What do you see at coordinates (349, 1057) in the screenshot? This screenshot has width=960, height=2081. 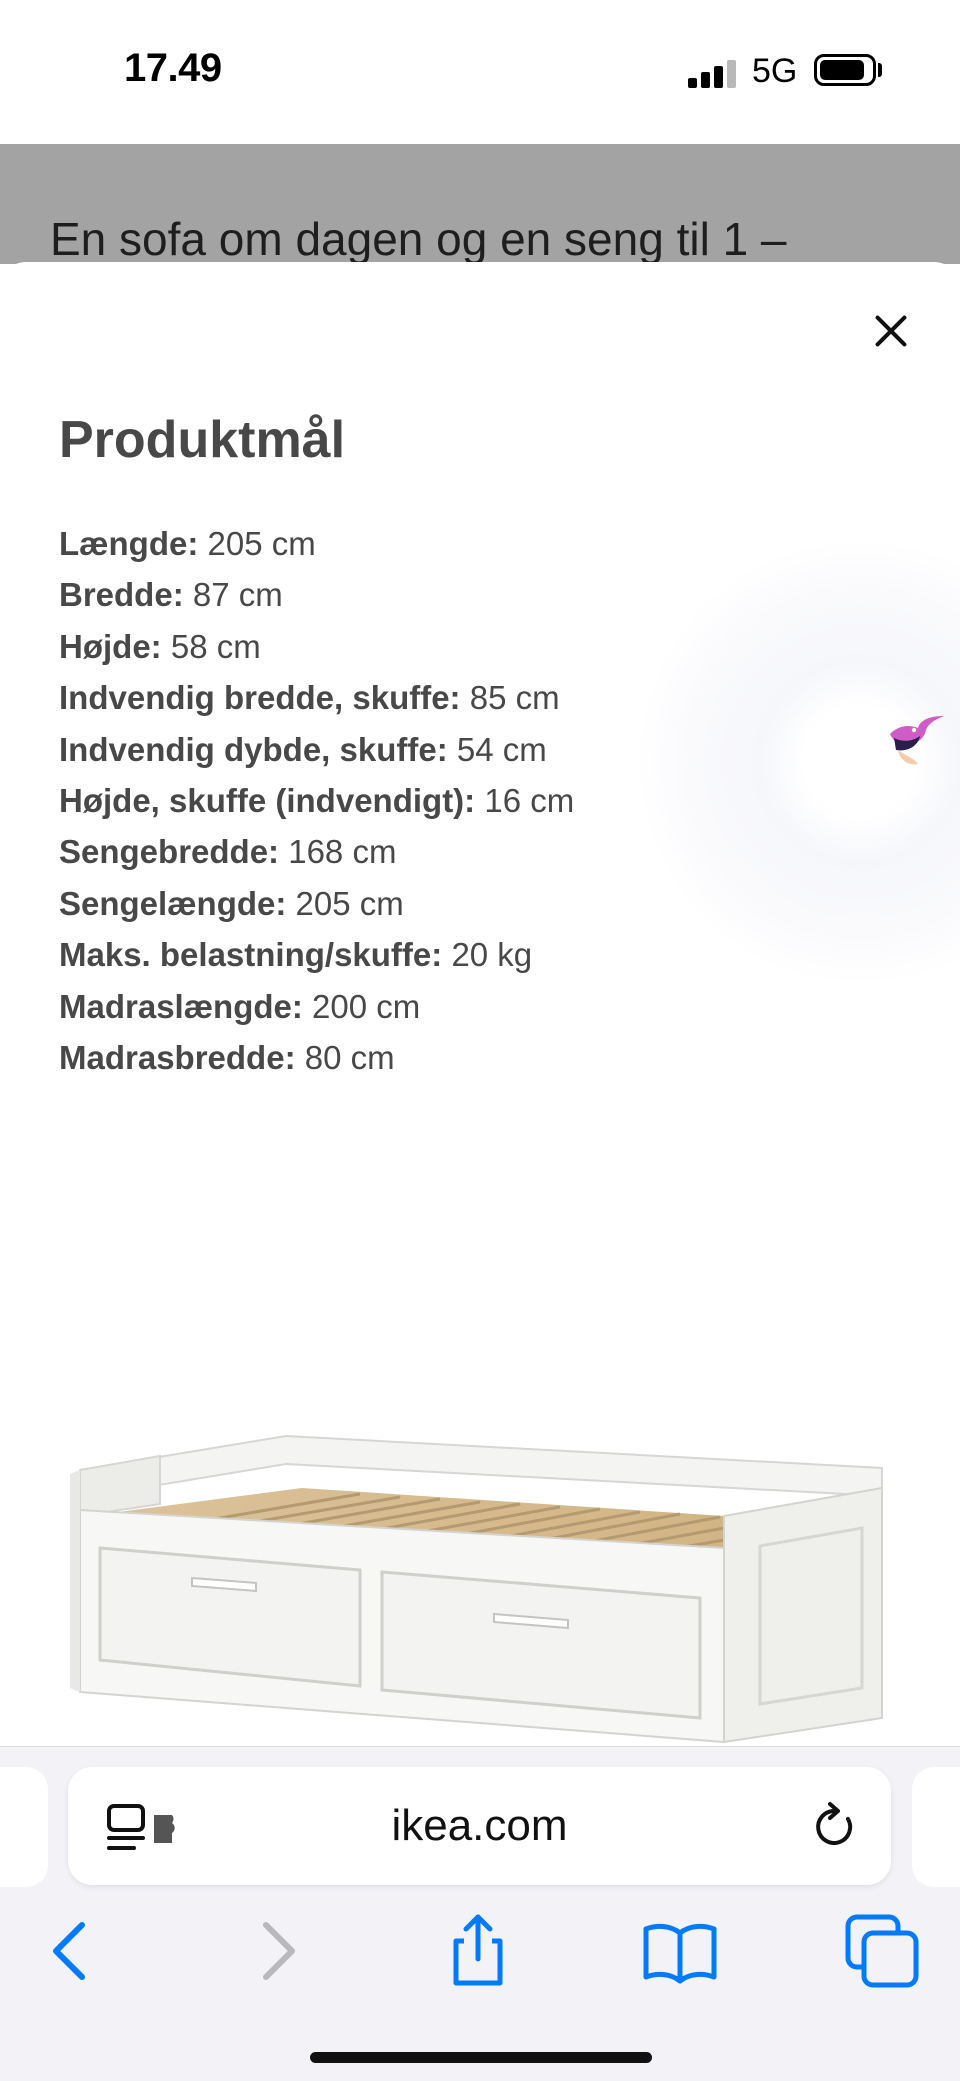 I see `dimension-value: 80 cm` at bounding box center [349, 1057].